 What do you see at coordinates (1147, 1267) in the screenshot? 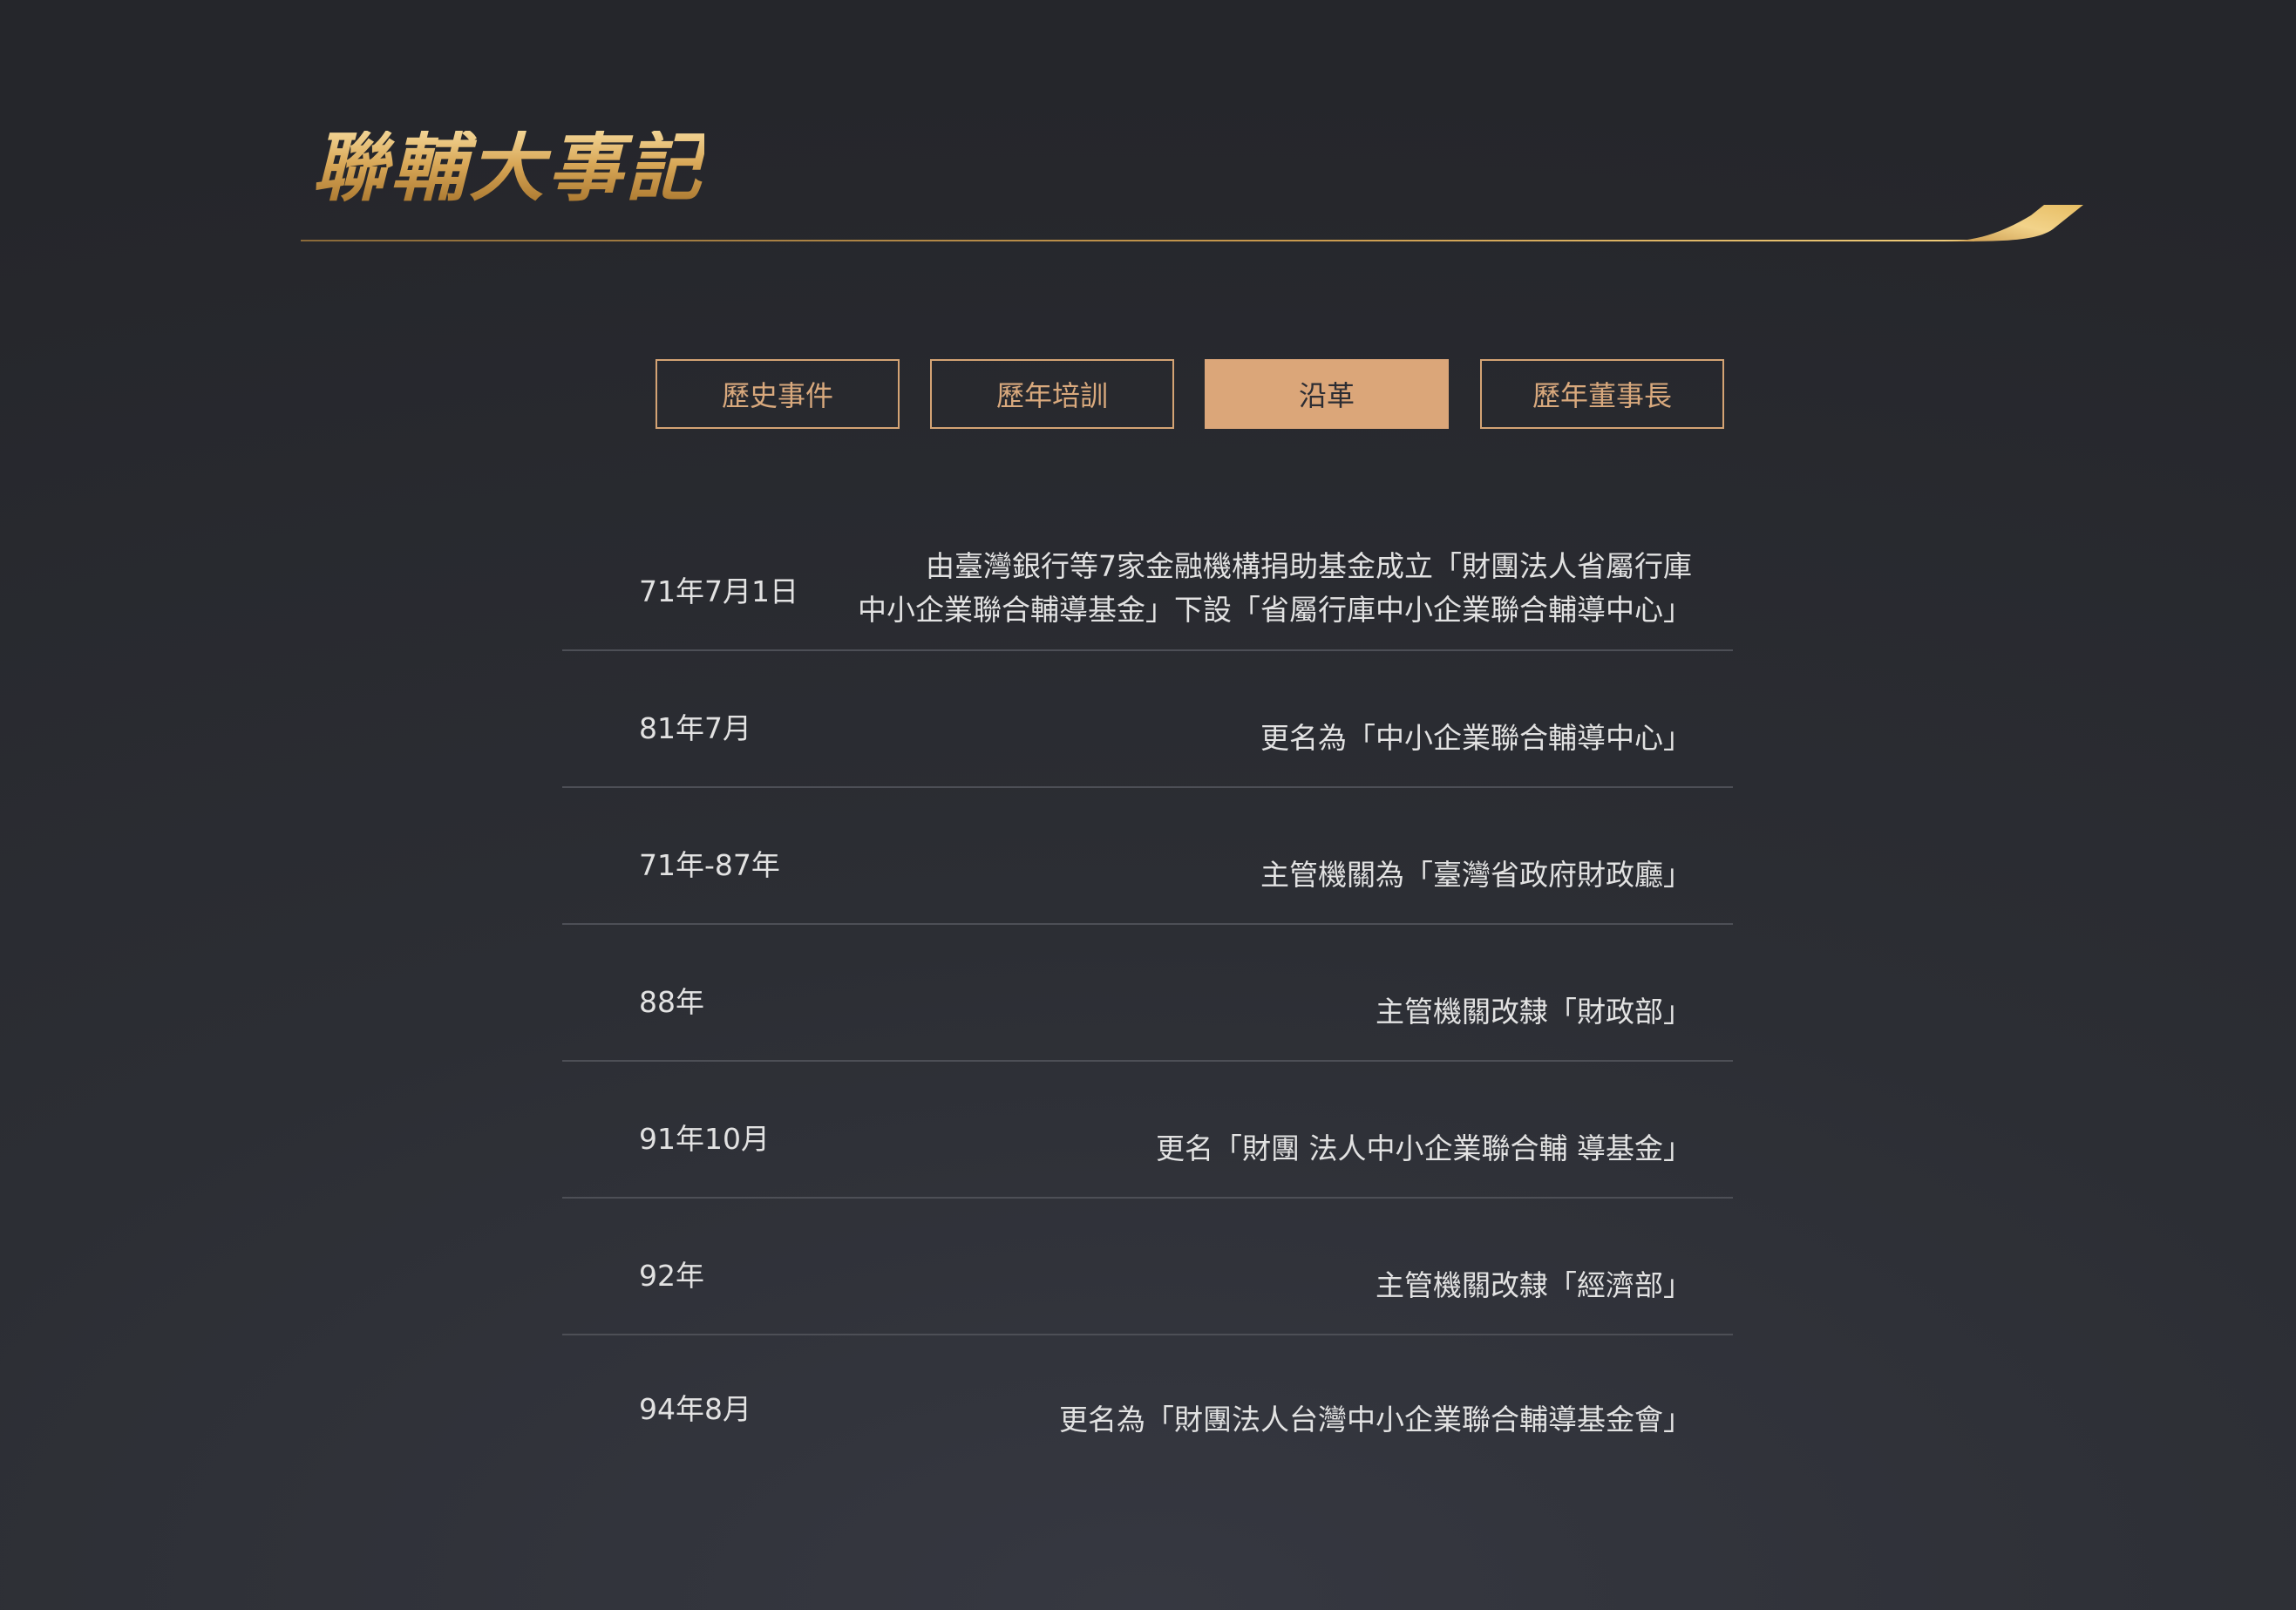
I see `timeline-row: 92年 主管機關改隸「經濟部」` at bounding box center [1147, 1267].